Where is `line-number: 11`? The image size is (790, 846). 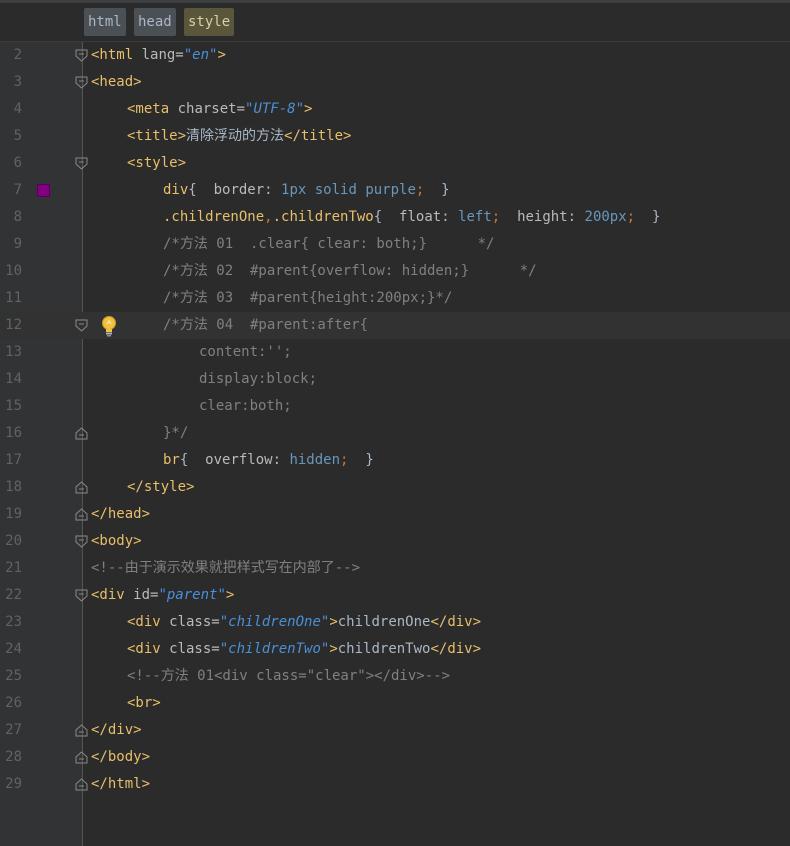
line-number: 11 is located at coordinates (13, 298).